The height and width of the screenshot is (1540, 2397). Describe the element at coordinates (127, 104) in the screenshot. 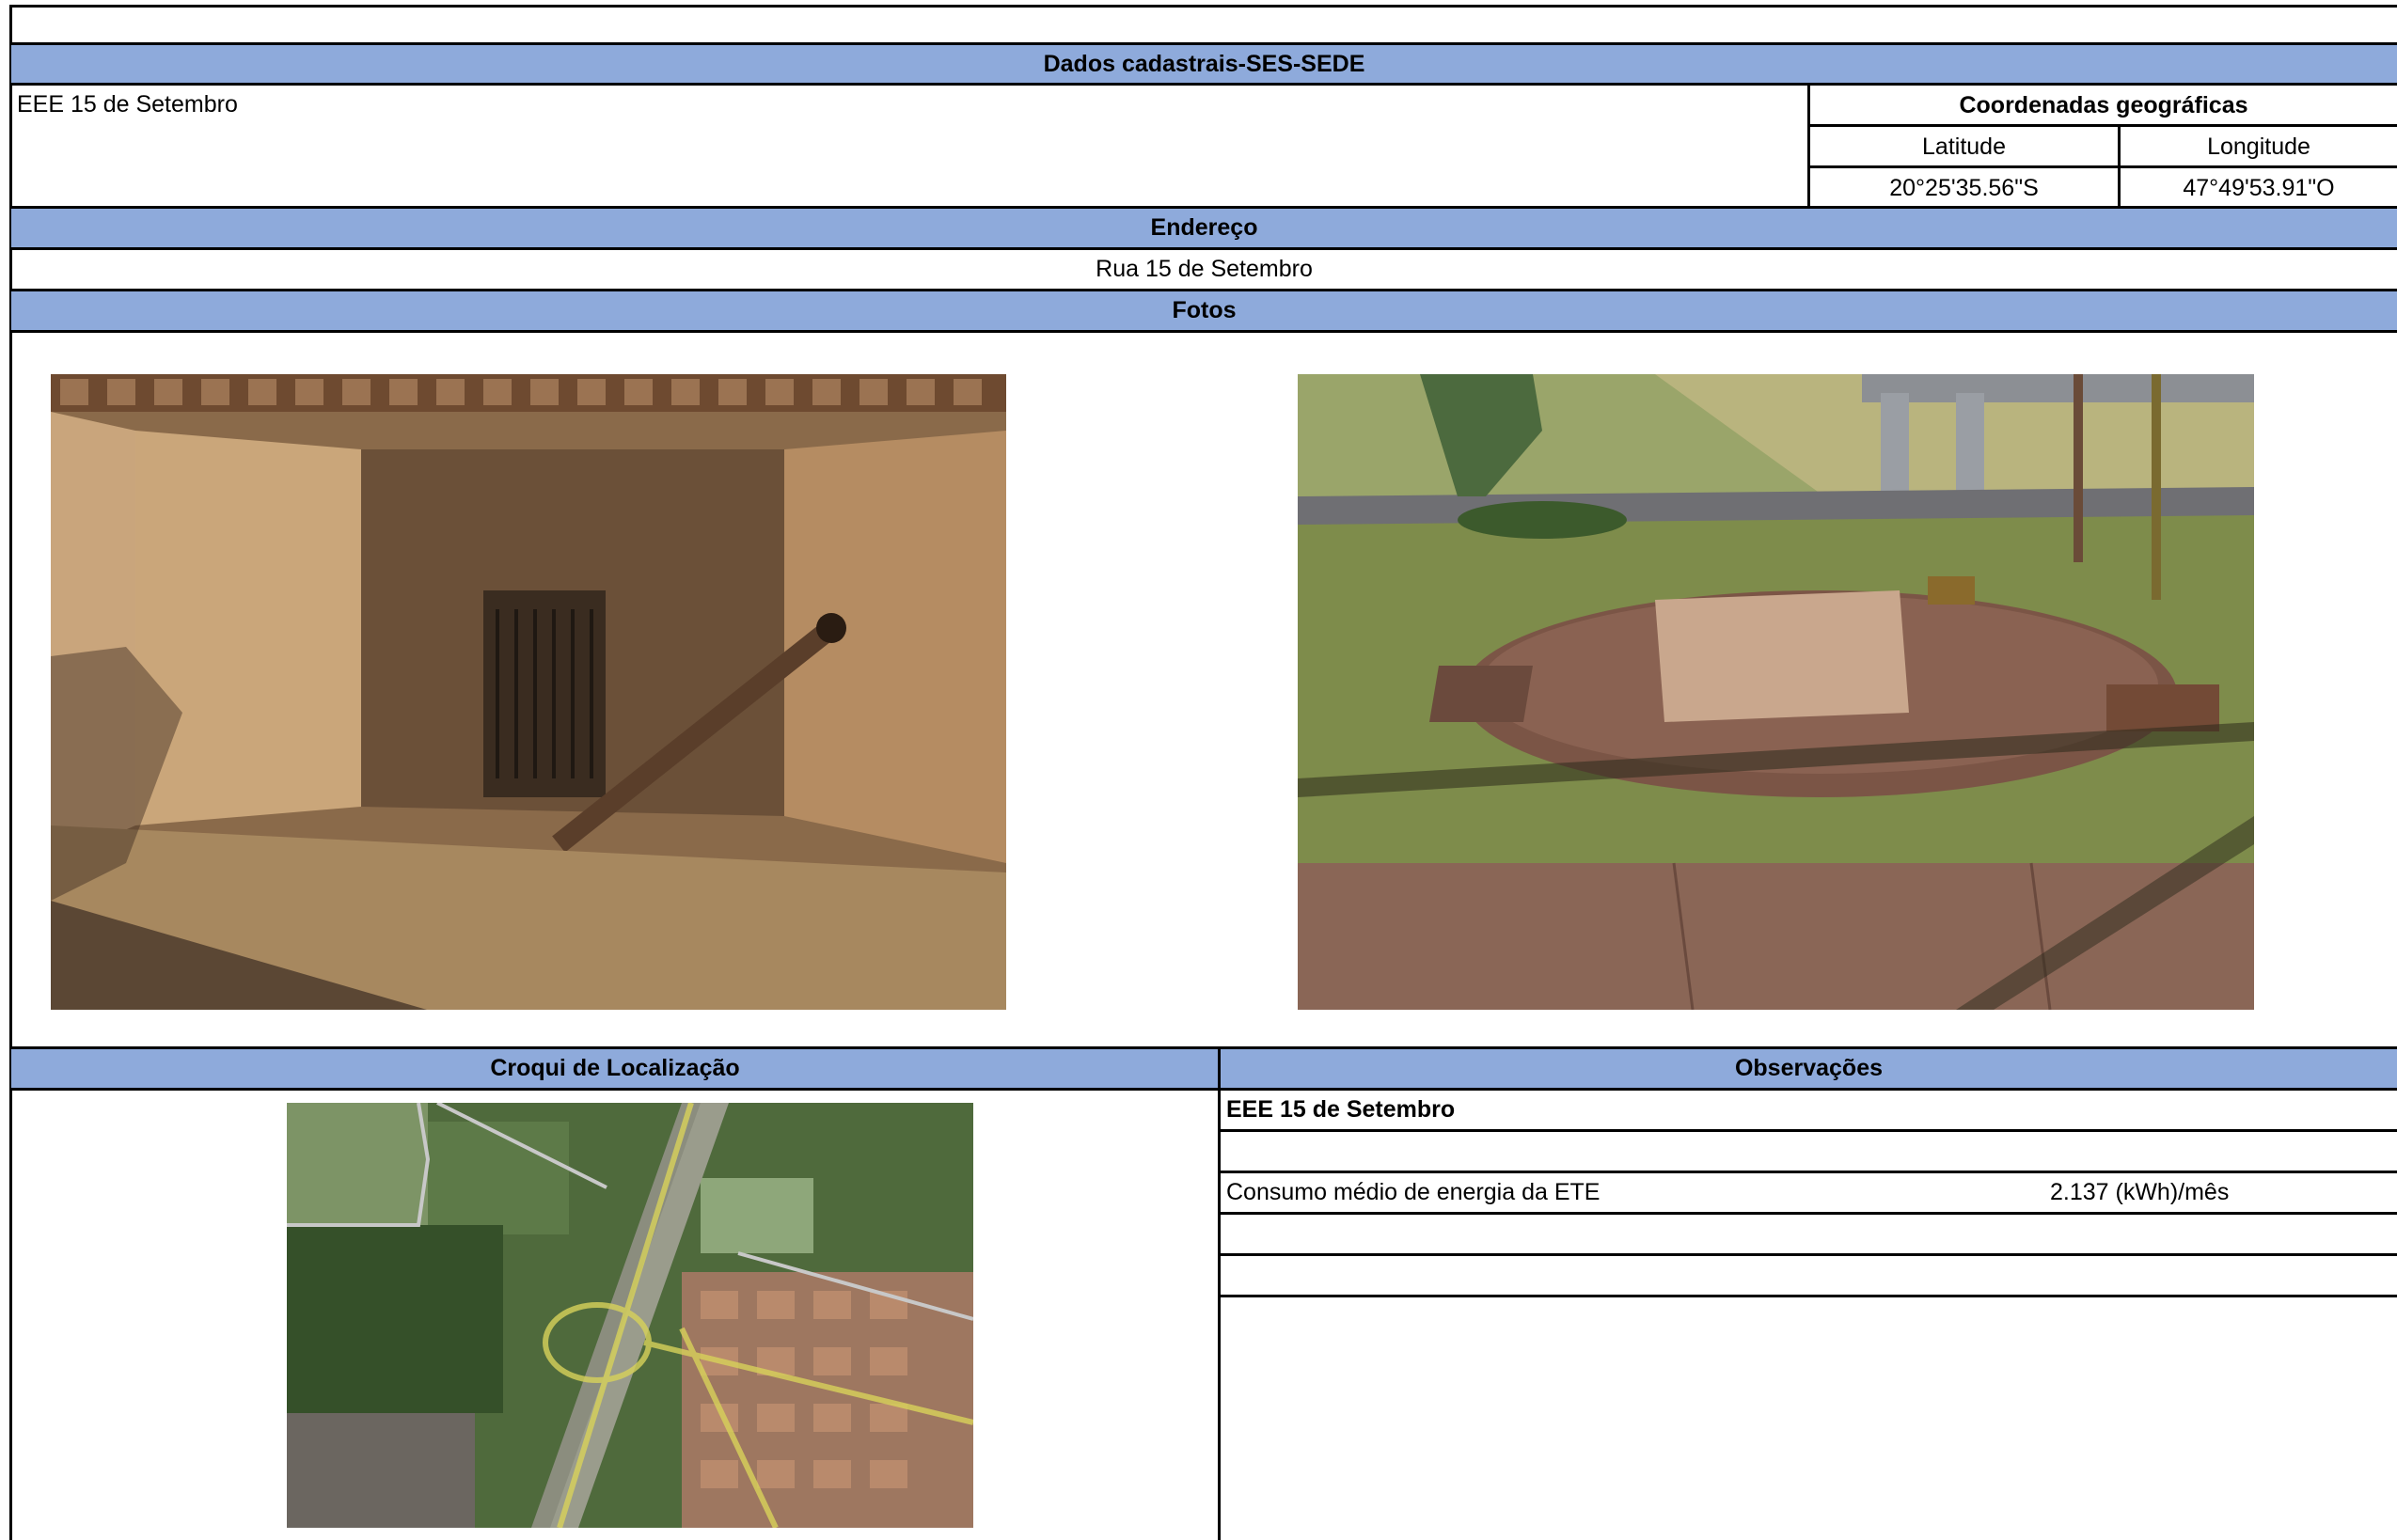

I see `station-name-text: EEE 15 de Setembro` at that location.